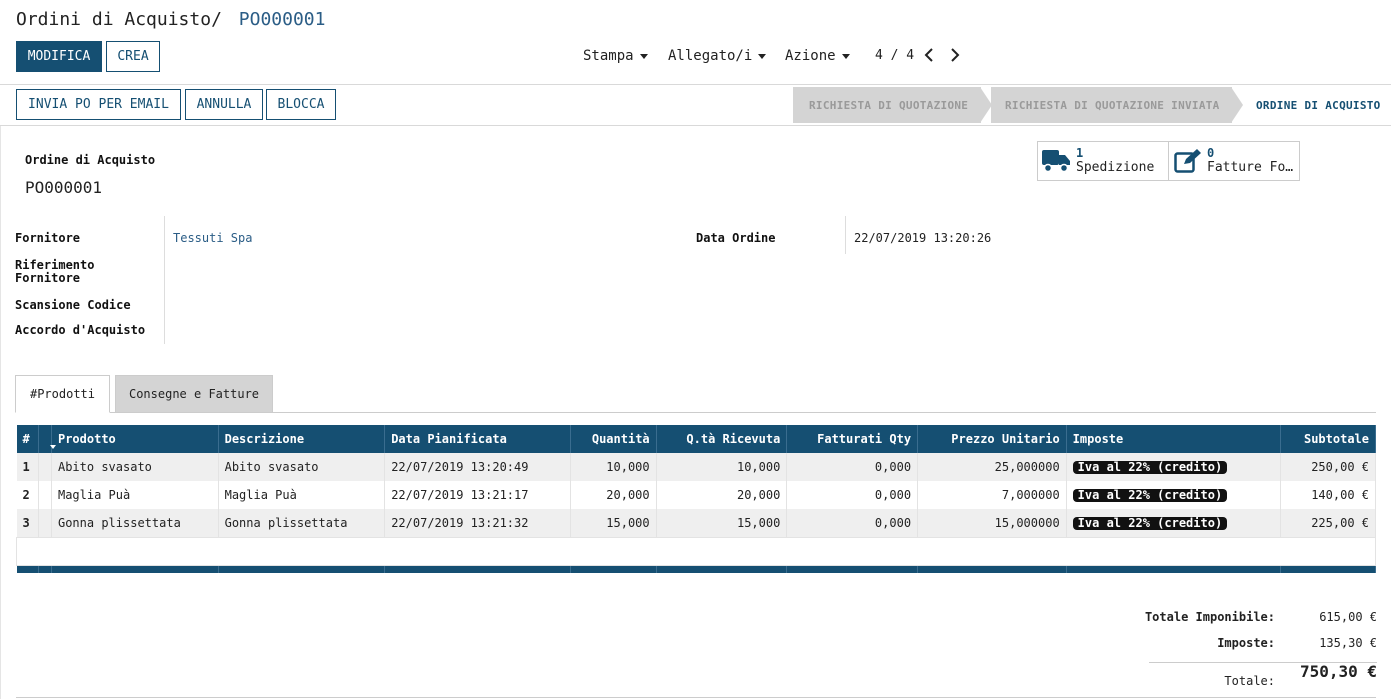 This screenshot has width=1391, height=699. Describe the element at coordinates (1150, 495) in the screenshot. I see `tax-tag: Iva al 22% (credito)` at that location.